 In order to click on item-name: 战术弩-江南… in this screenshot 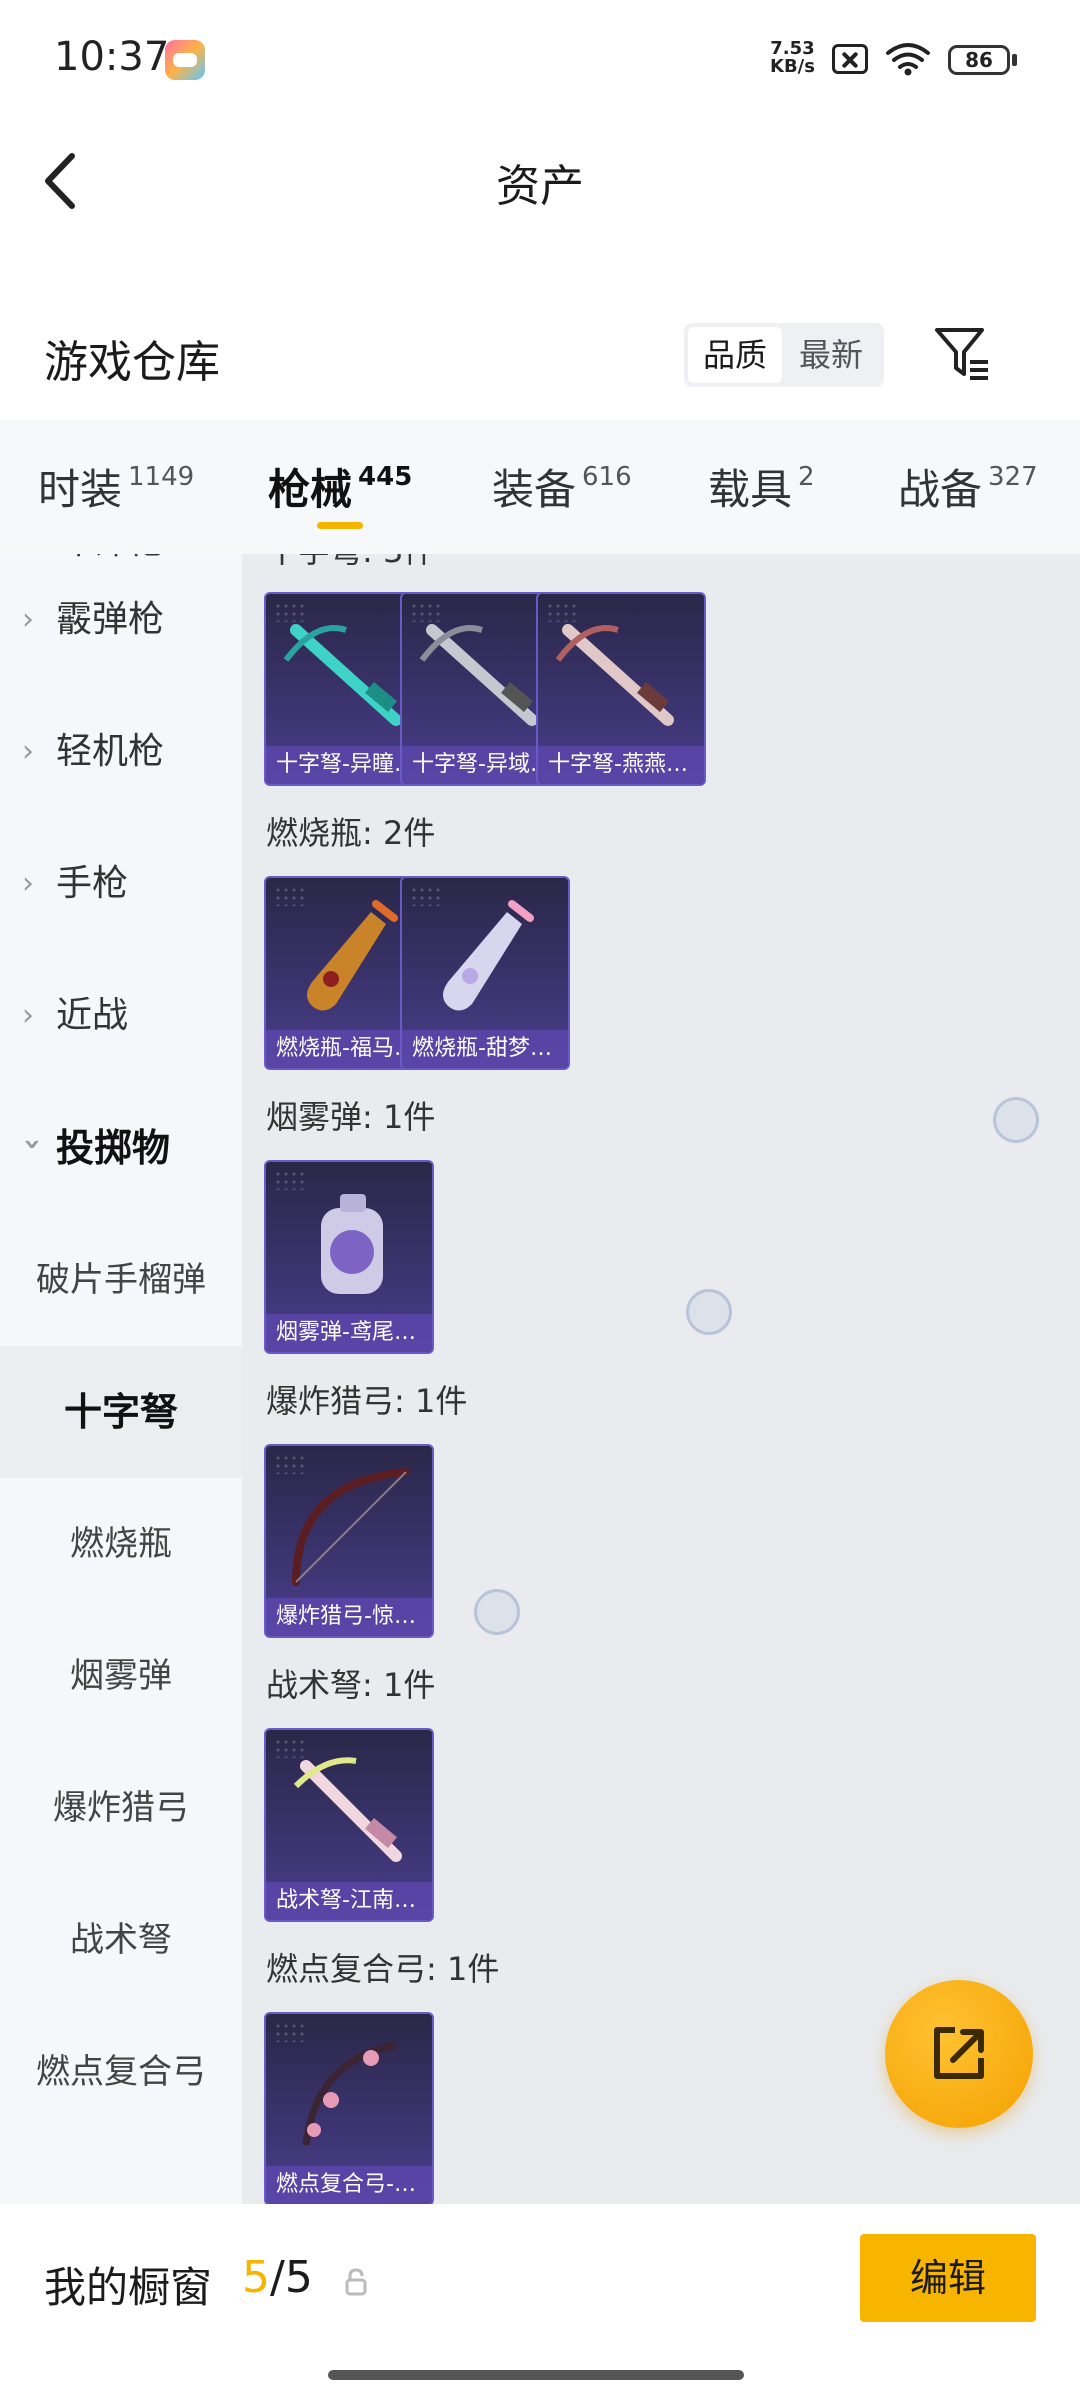, I will do `click(349, 1901)`.